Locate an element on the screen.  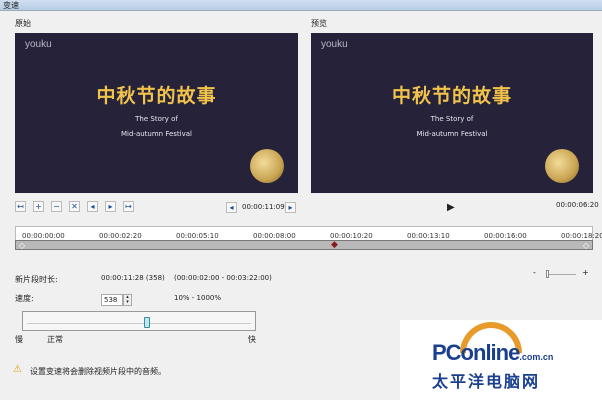
next-frame-icon: ▸ is located at coordinates (110, 206).